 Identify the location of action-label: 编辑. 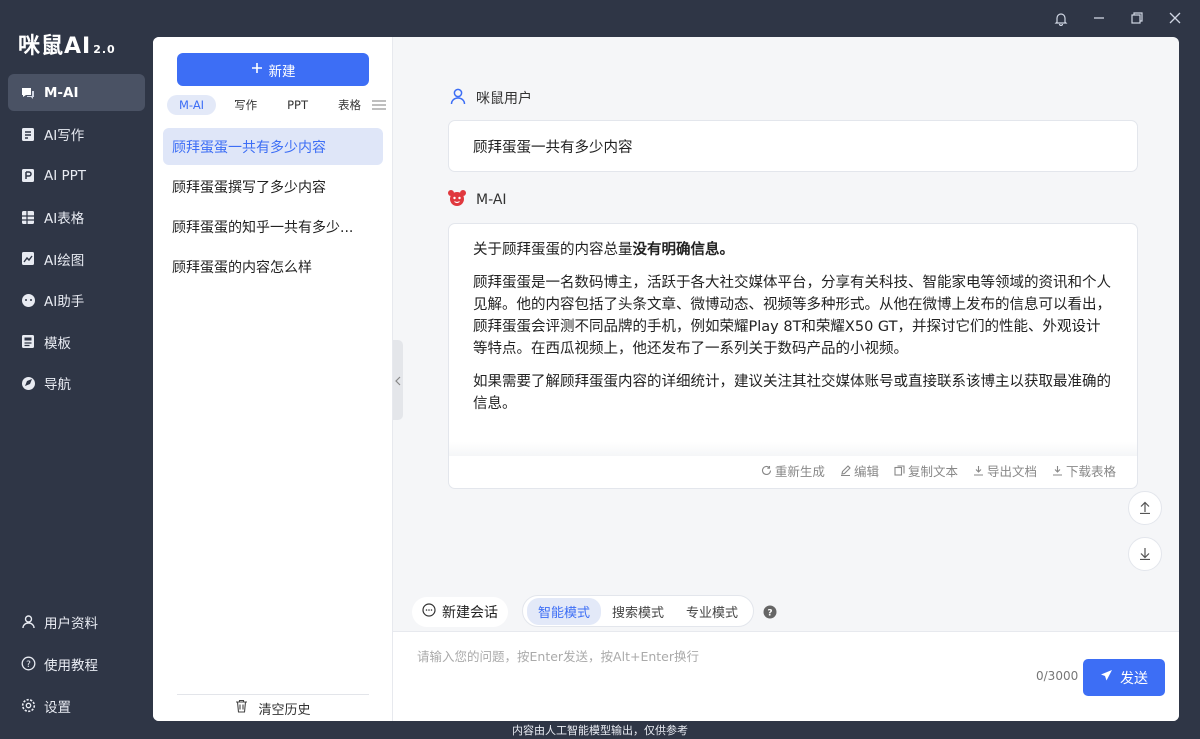
(866, 471).